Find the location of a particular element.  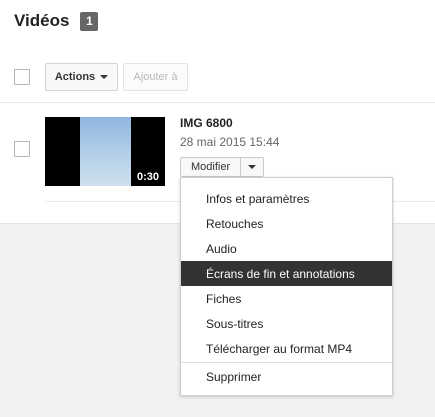

video-count-badge: 1 is located at coordinates (89, 21).